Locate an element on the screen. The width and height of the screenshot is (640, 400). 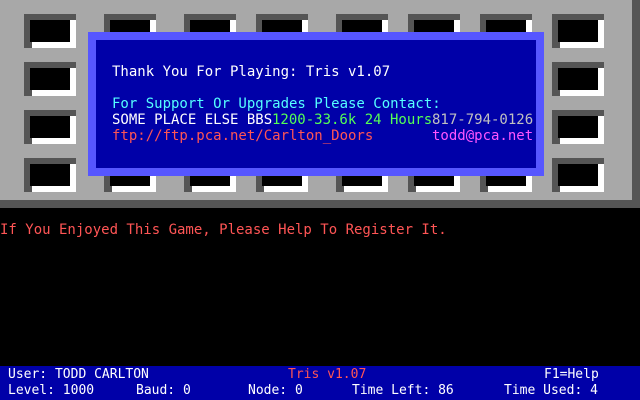
status-node: Node: 0 is located at coordinates (275, 390).